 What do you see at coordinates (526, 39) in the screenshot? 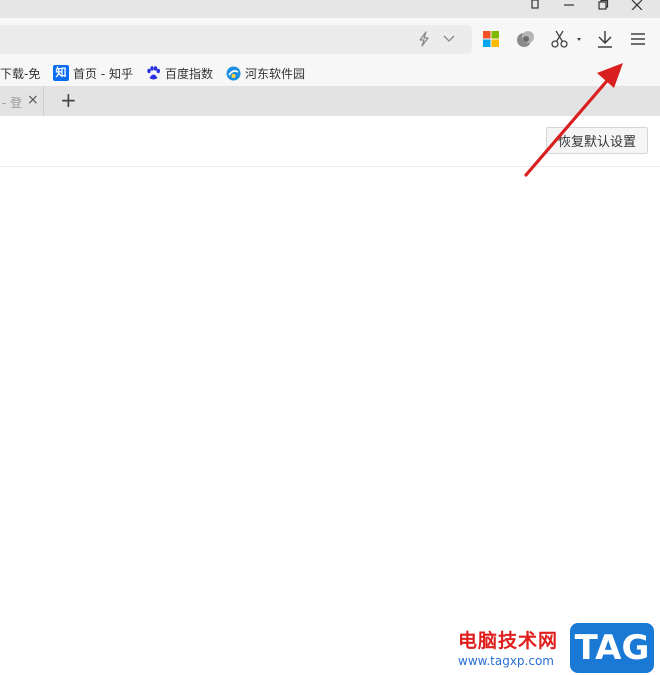
I see `extension-icon` at bounding box center [526, 39].